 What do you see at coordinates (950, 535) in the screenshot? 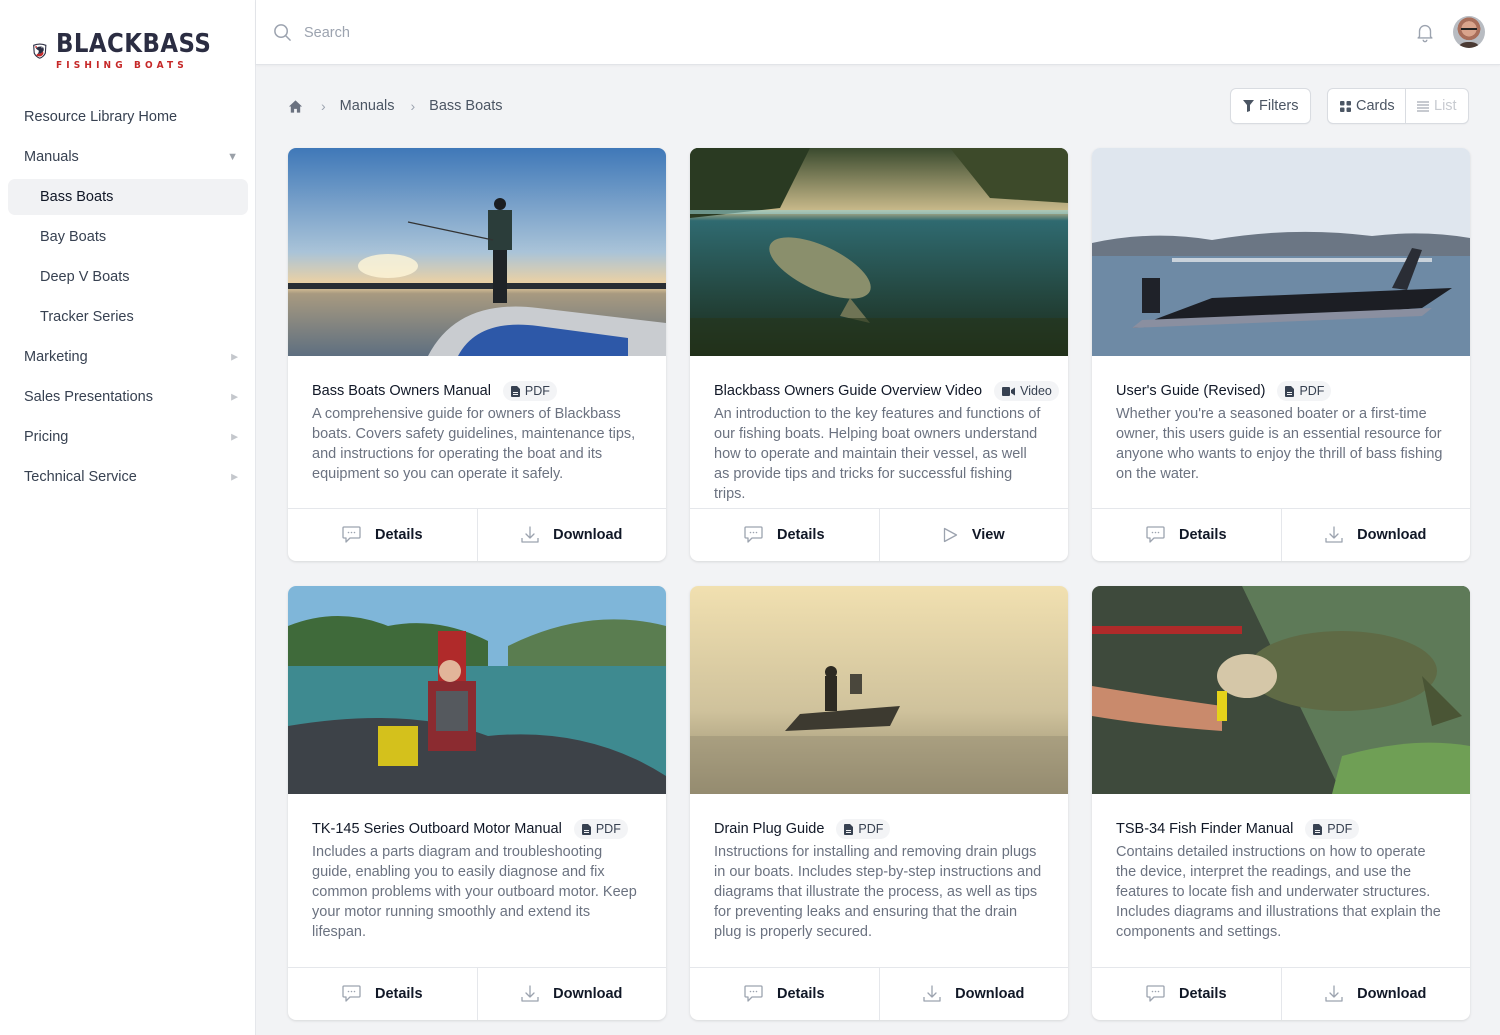
I see `play-icon` at bounding box center [950, 535].